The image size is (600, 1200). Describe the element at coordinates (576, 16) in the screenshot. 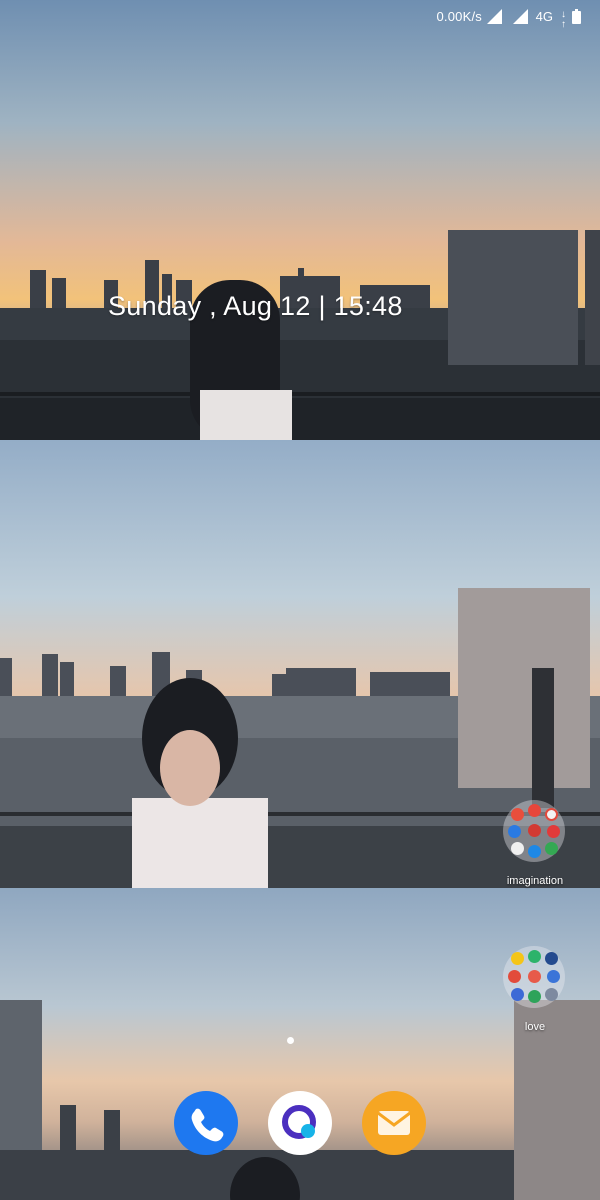

I see `battery-icon` at that location.